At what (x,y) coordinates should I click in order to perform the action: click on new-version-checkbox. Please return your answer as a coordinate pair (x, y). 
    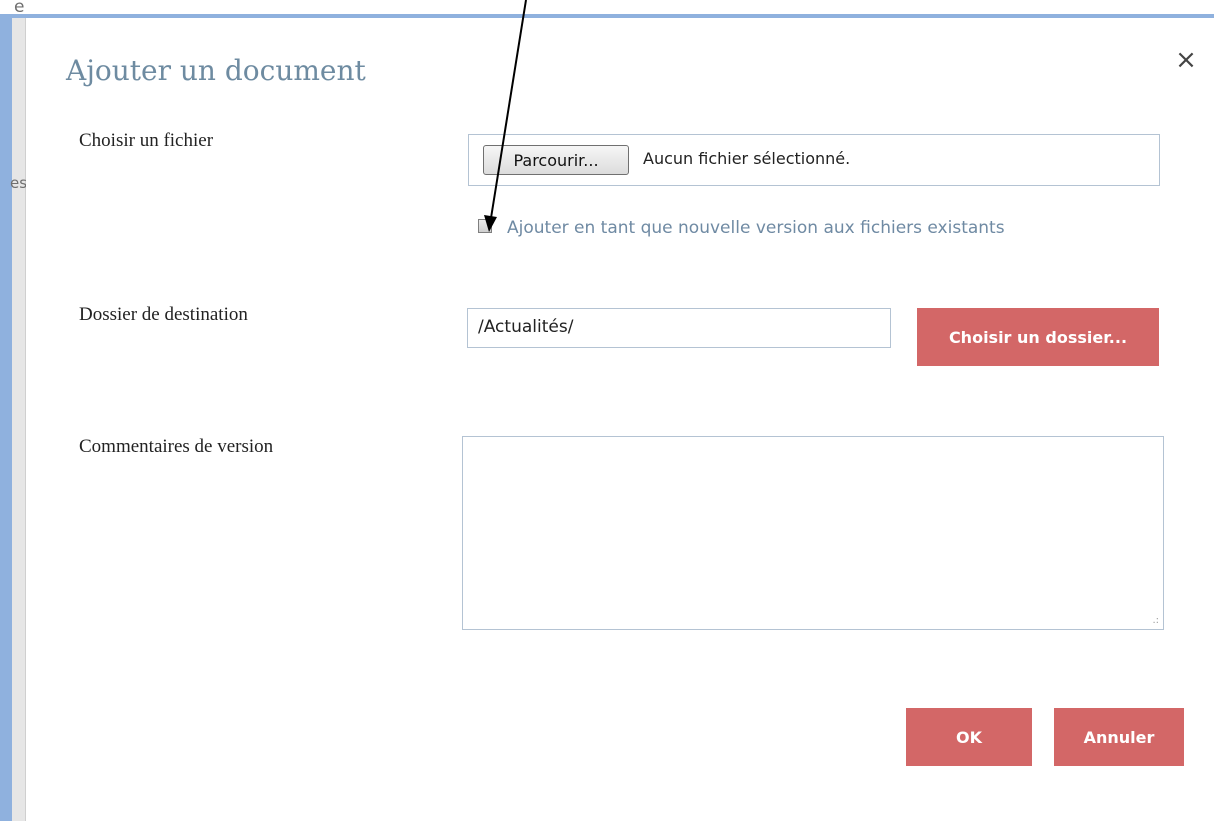
    Looking at the image, I should click on (485, 226).